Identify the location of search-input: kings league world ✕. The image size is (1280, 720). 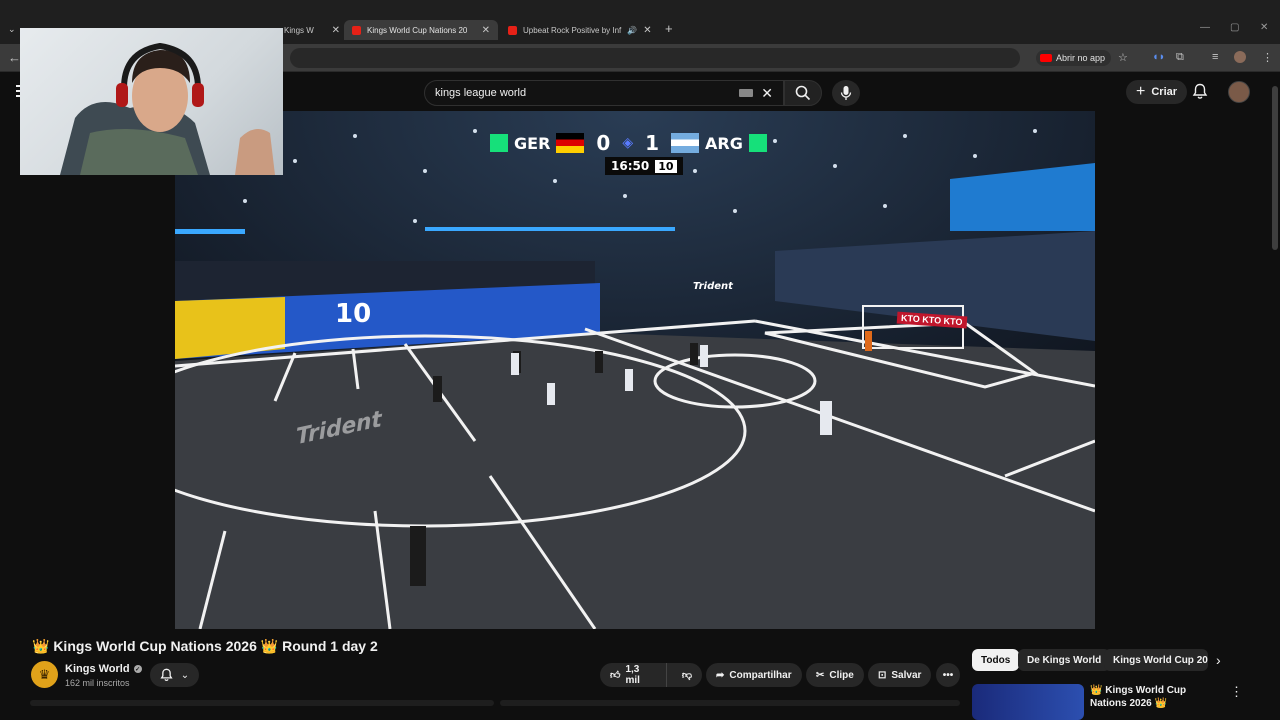
(604, 93).